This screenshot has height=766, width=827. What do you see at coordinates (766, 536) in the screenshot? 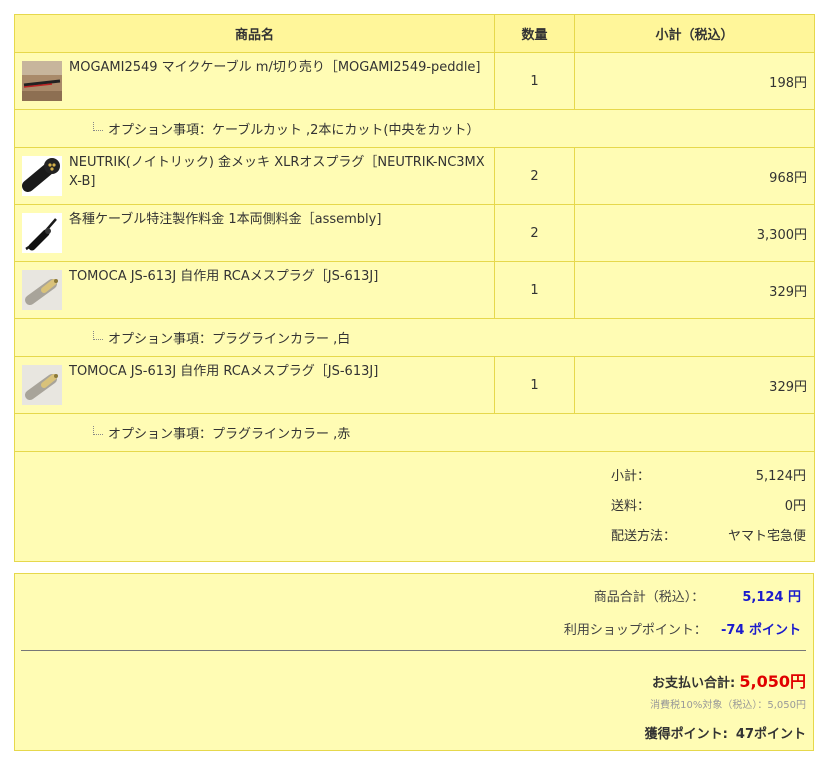
I see `delivery-method-value: ヤマト宅急便` at bounding box center [766, 536].